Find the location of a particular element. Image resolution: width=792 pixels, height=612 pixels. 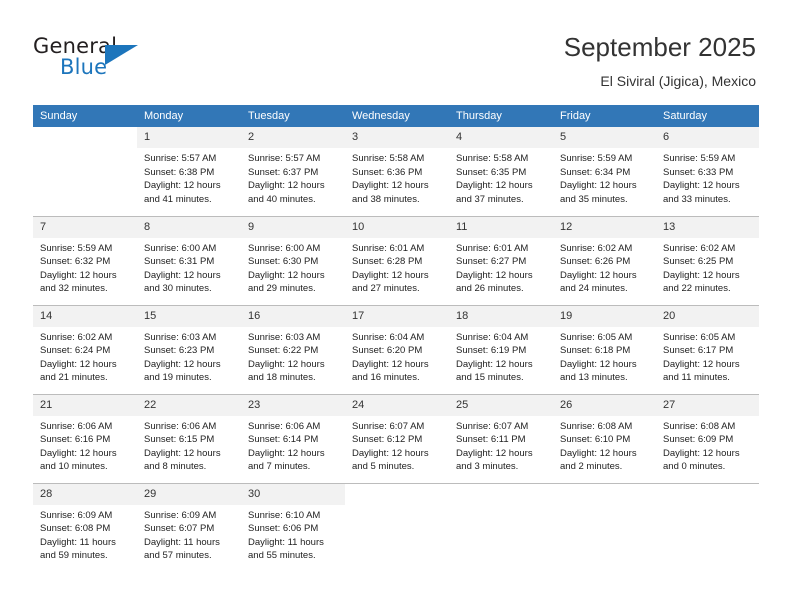

daylight-text-line2: and 24 minutes. is located at coordinates (594, 289).